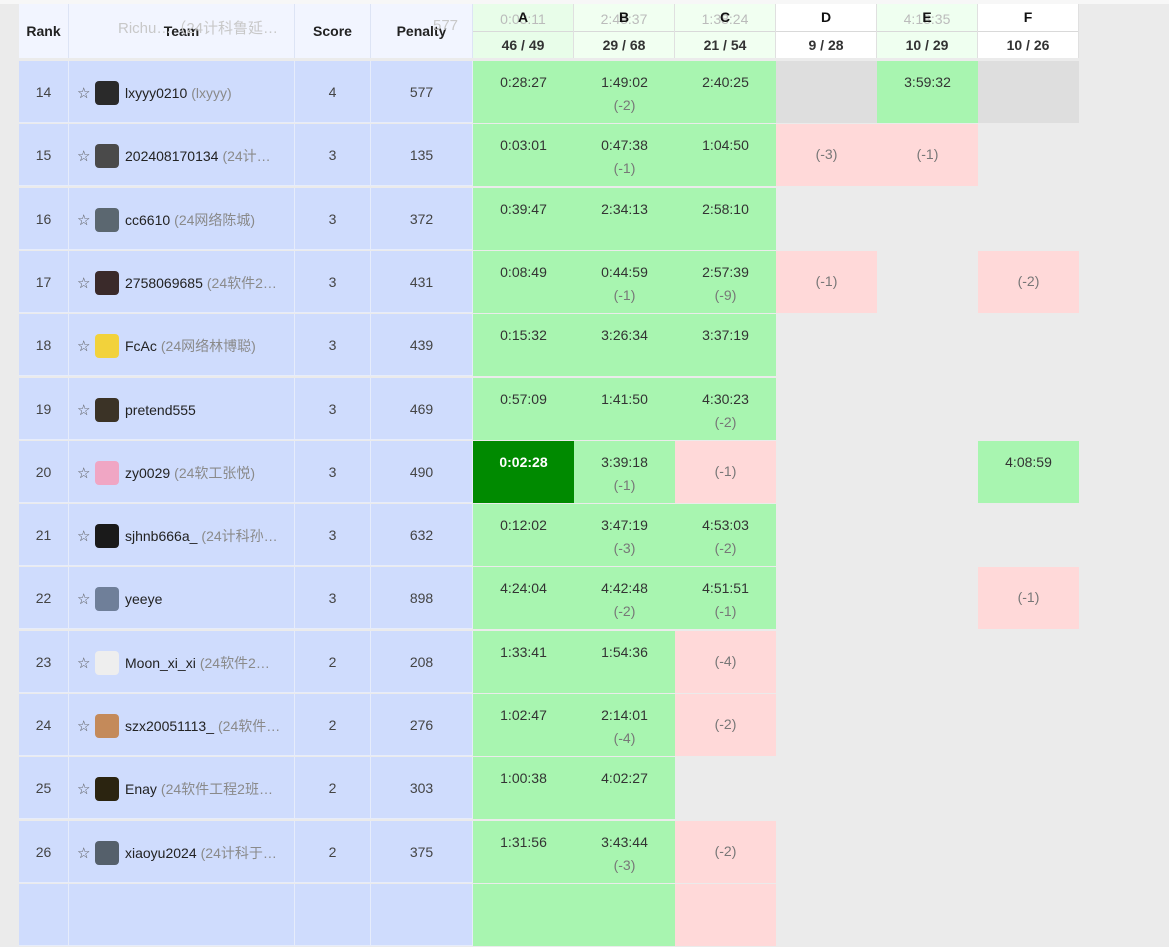 Image resolution: width=1169 pixels, height=947 pixels. I want to click on team-name: cc6610, so click(147, 220).